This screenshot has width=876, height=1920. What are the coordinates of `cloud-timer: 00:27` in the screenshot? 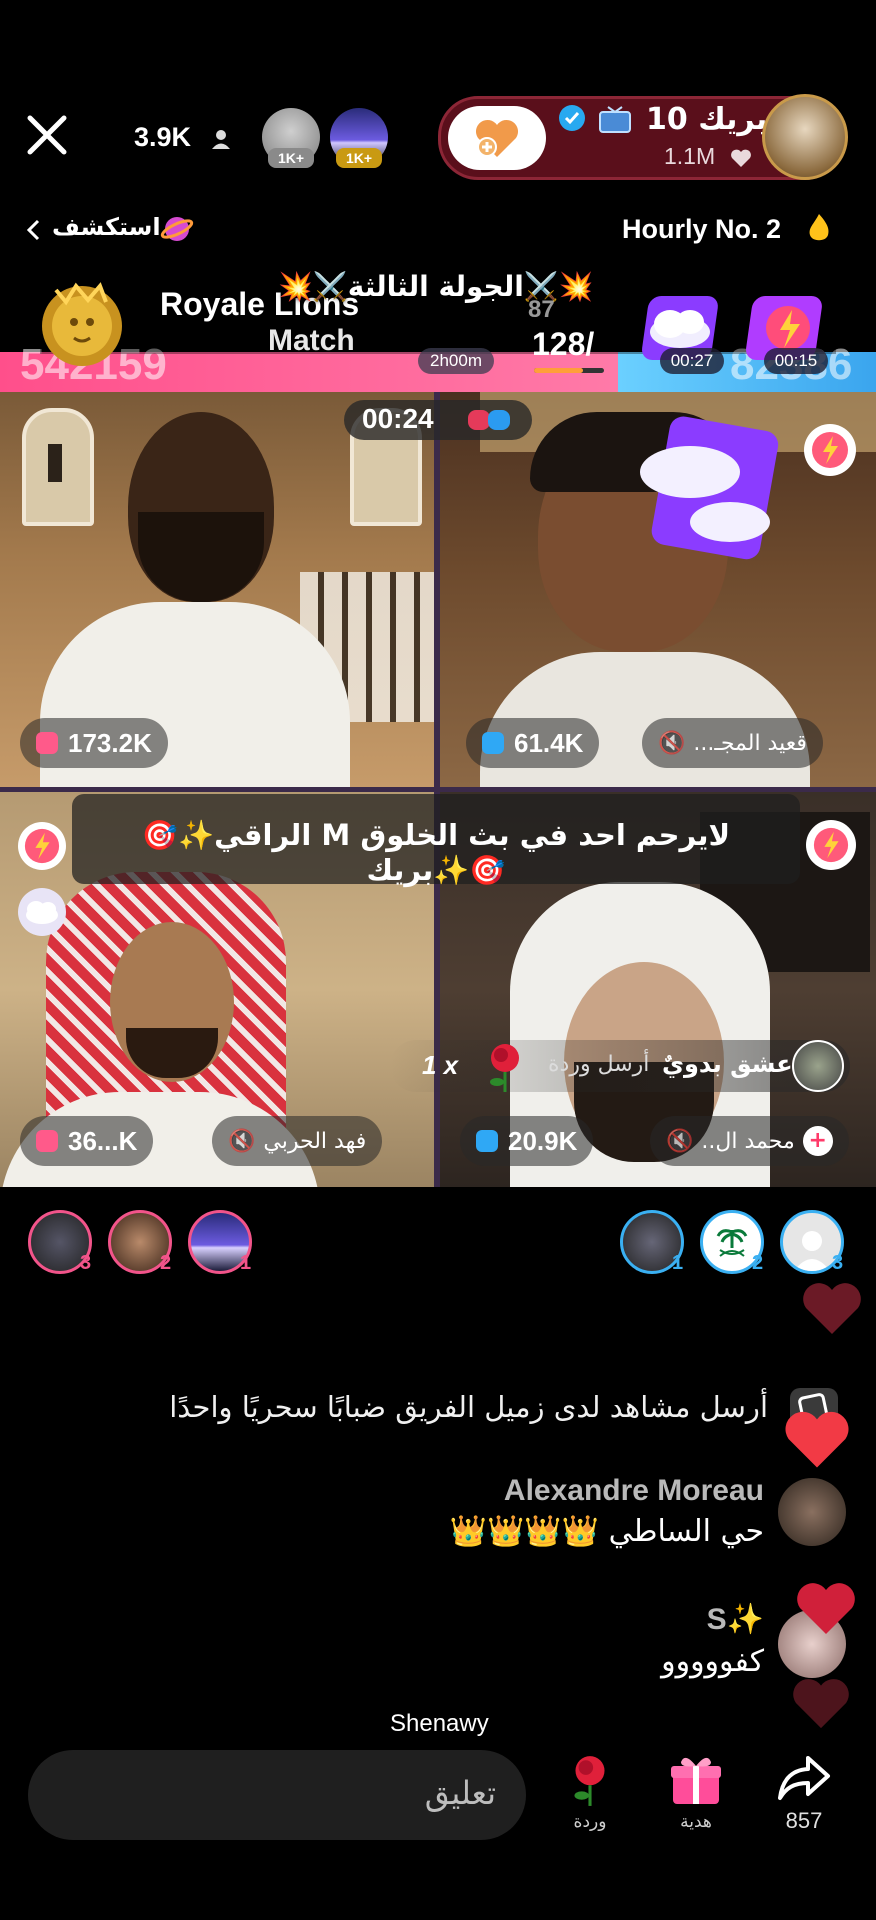 It's located at (692, 361).